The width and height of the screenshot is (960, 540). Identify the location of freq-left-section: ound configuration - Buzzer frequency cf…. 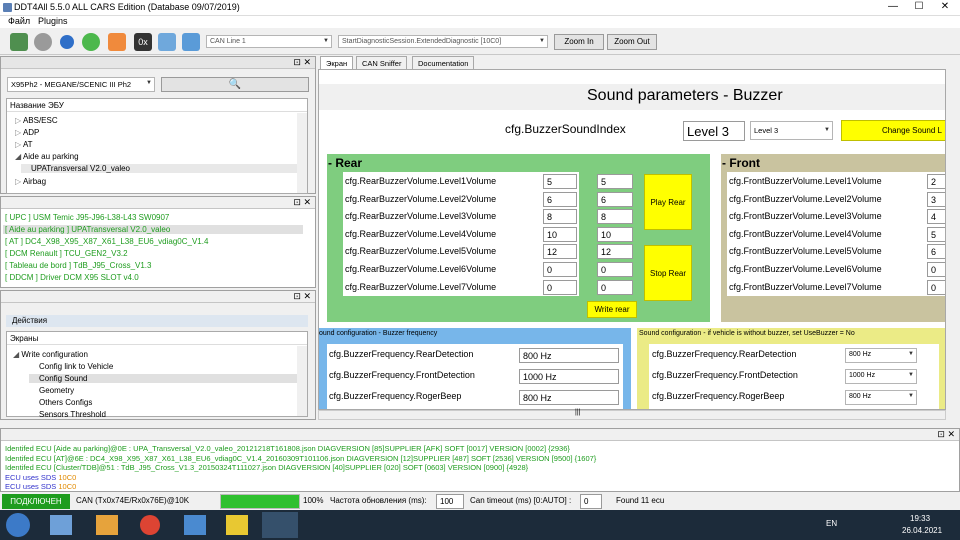
(475, 368).